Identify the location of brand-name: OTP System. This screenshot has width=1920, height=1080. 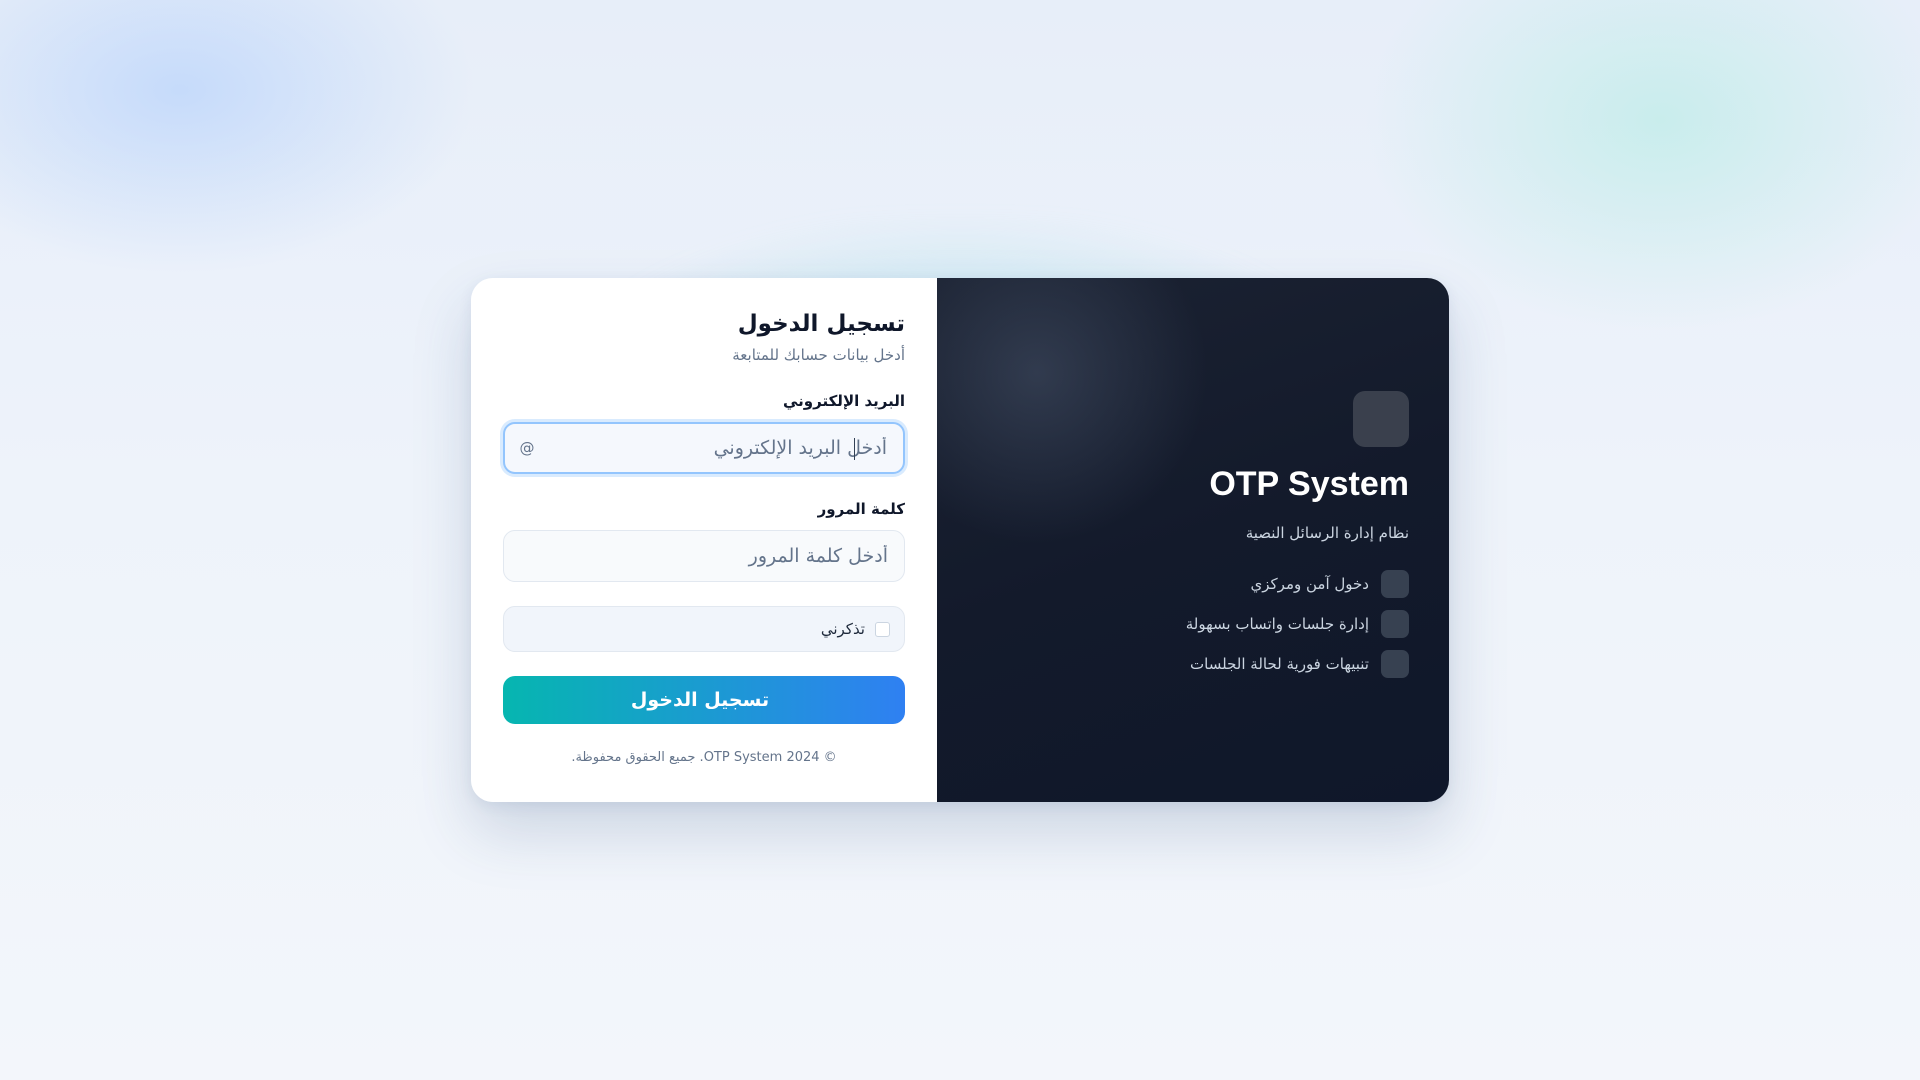
(1309, 484).